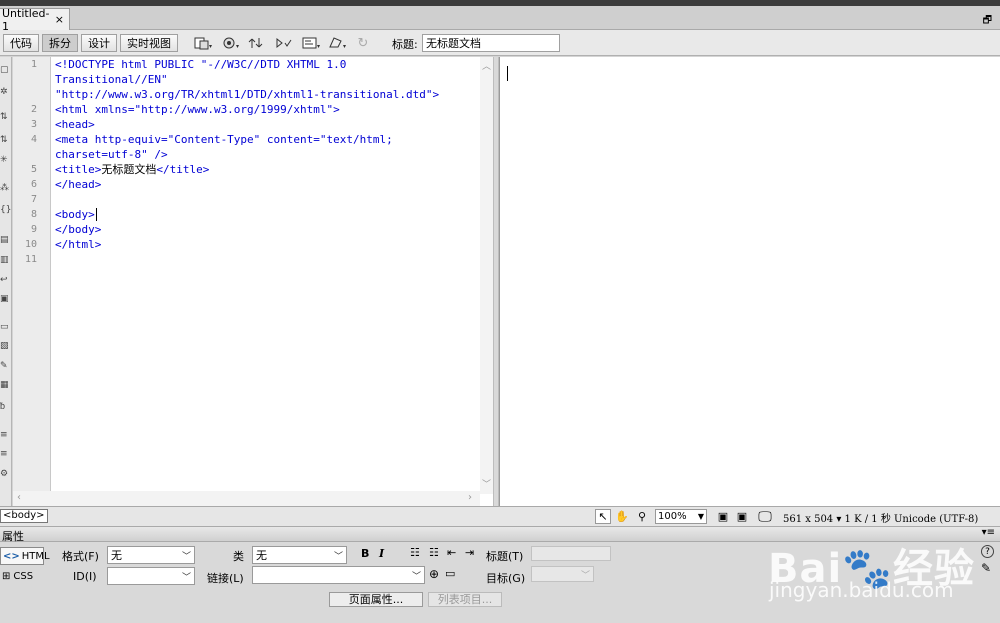  Describe the element at coordinates (381, 553) in the screenshot. I see `italic-button: I` at that location.